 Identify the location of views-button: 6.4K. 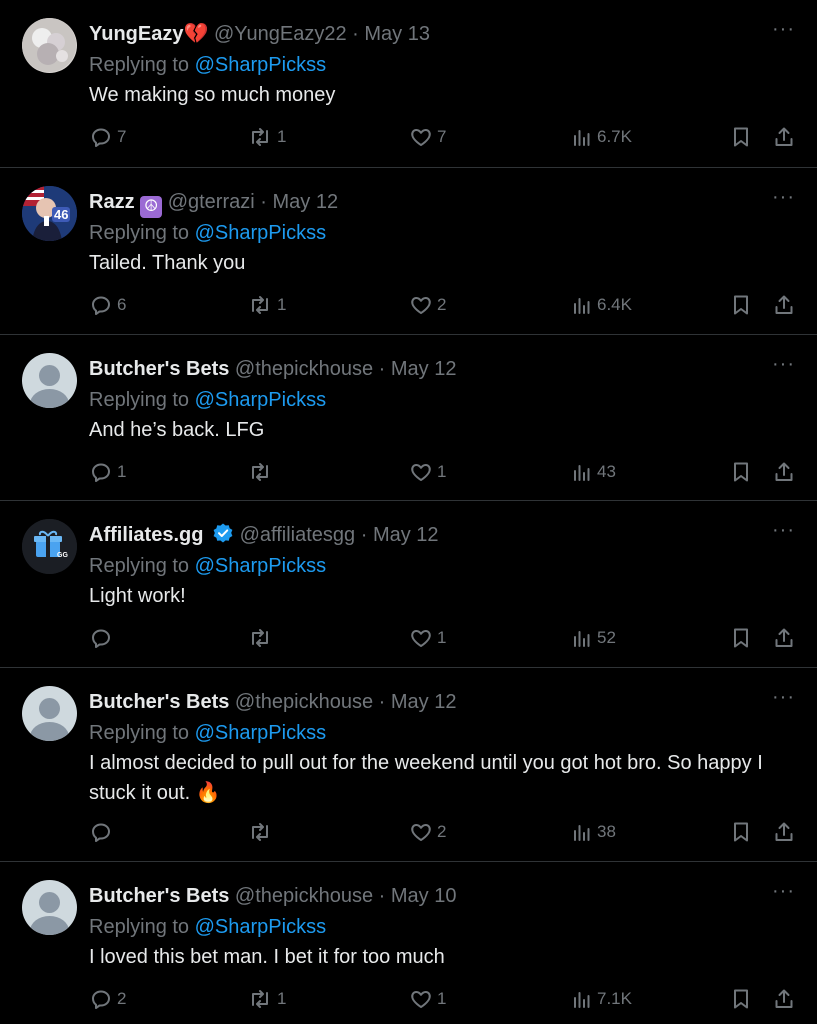
(601, 305).